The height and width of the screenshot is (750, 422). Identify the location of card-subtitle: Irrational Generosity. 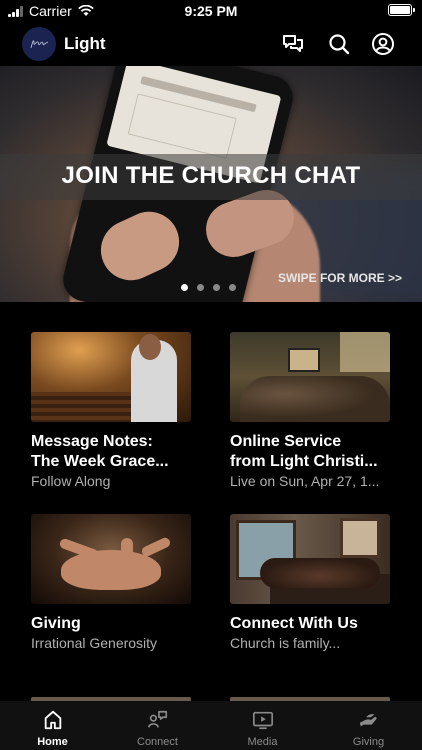
(94, 643).